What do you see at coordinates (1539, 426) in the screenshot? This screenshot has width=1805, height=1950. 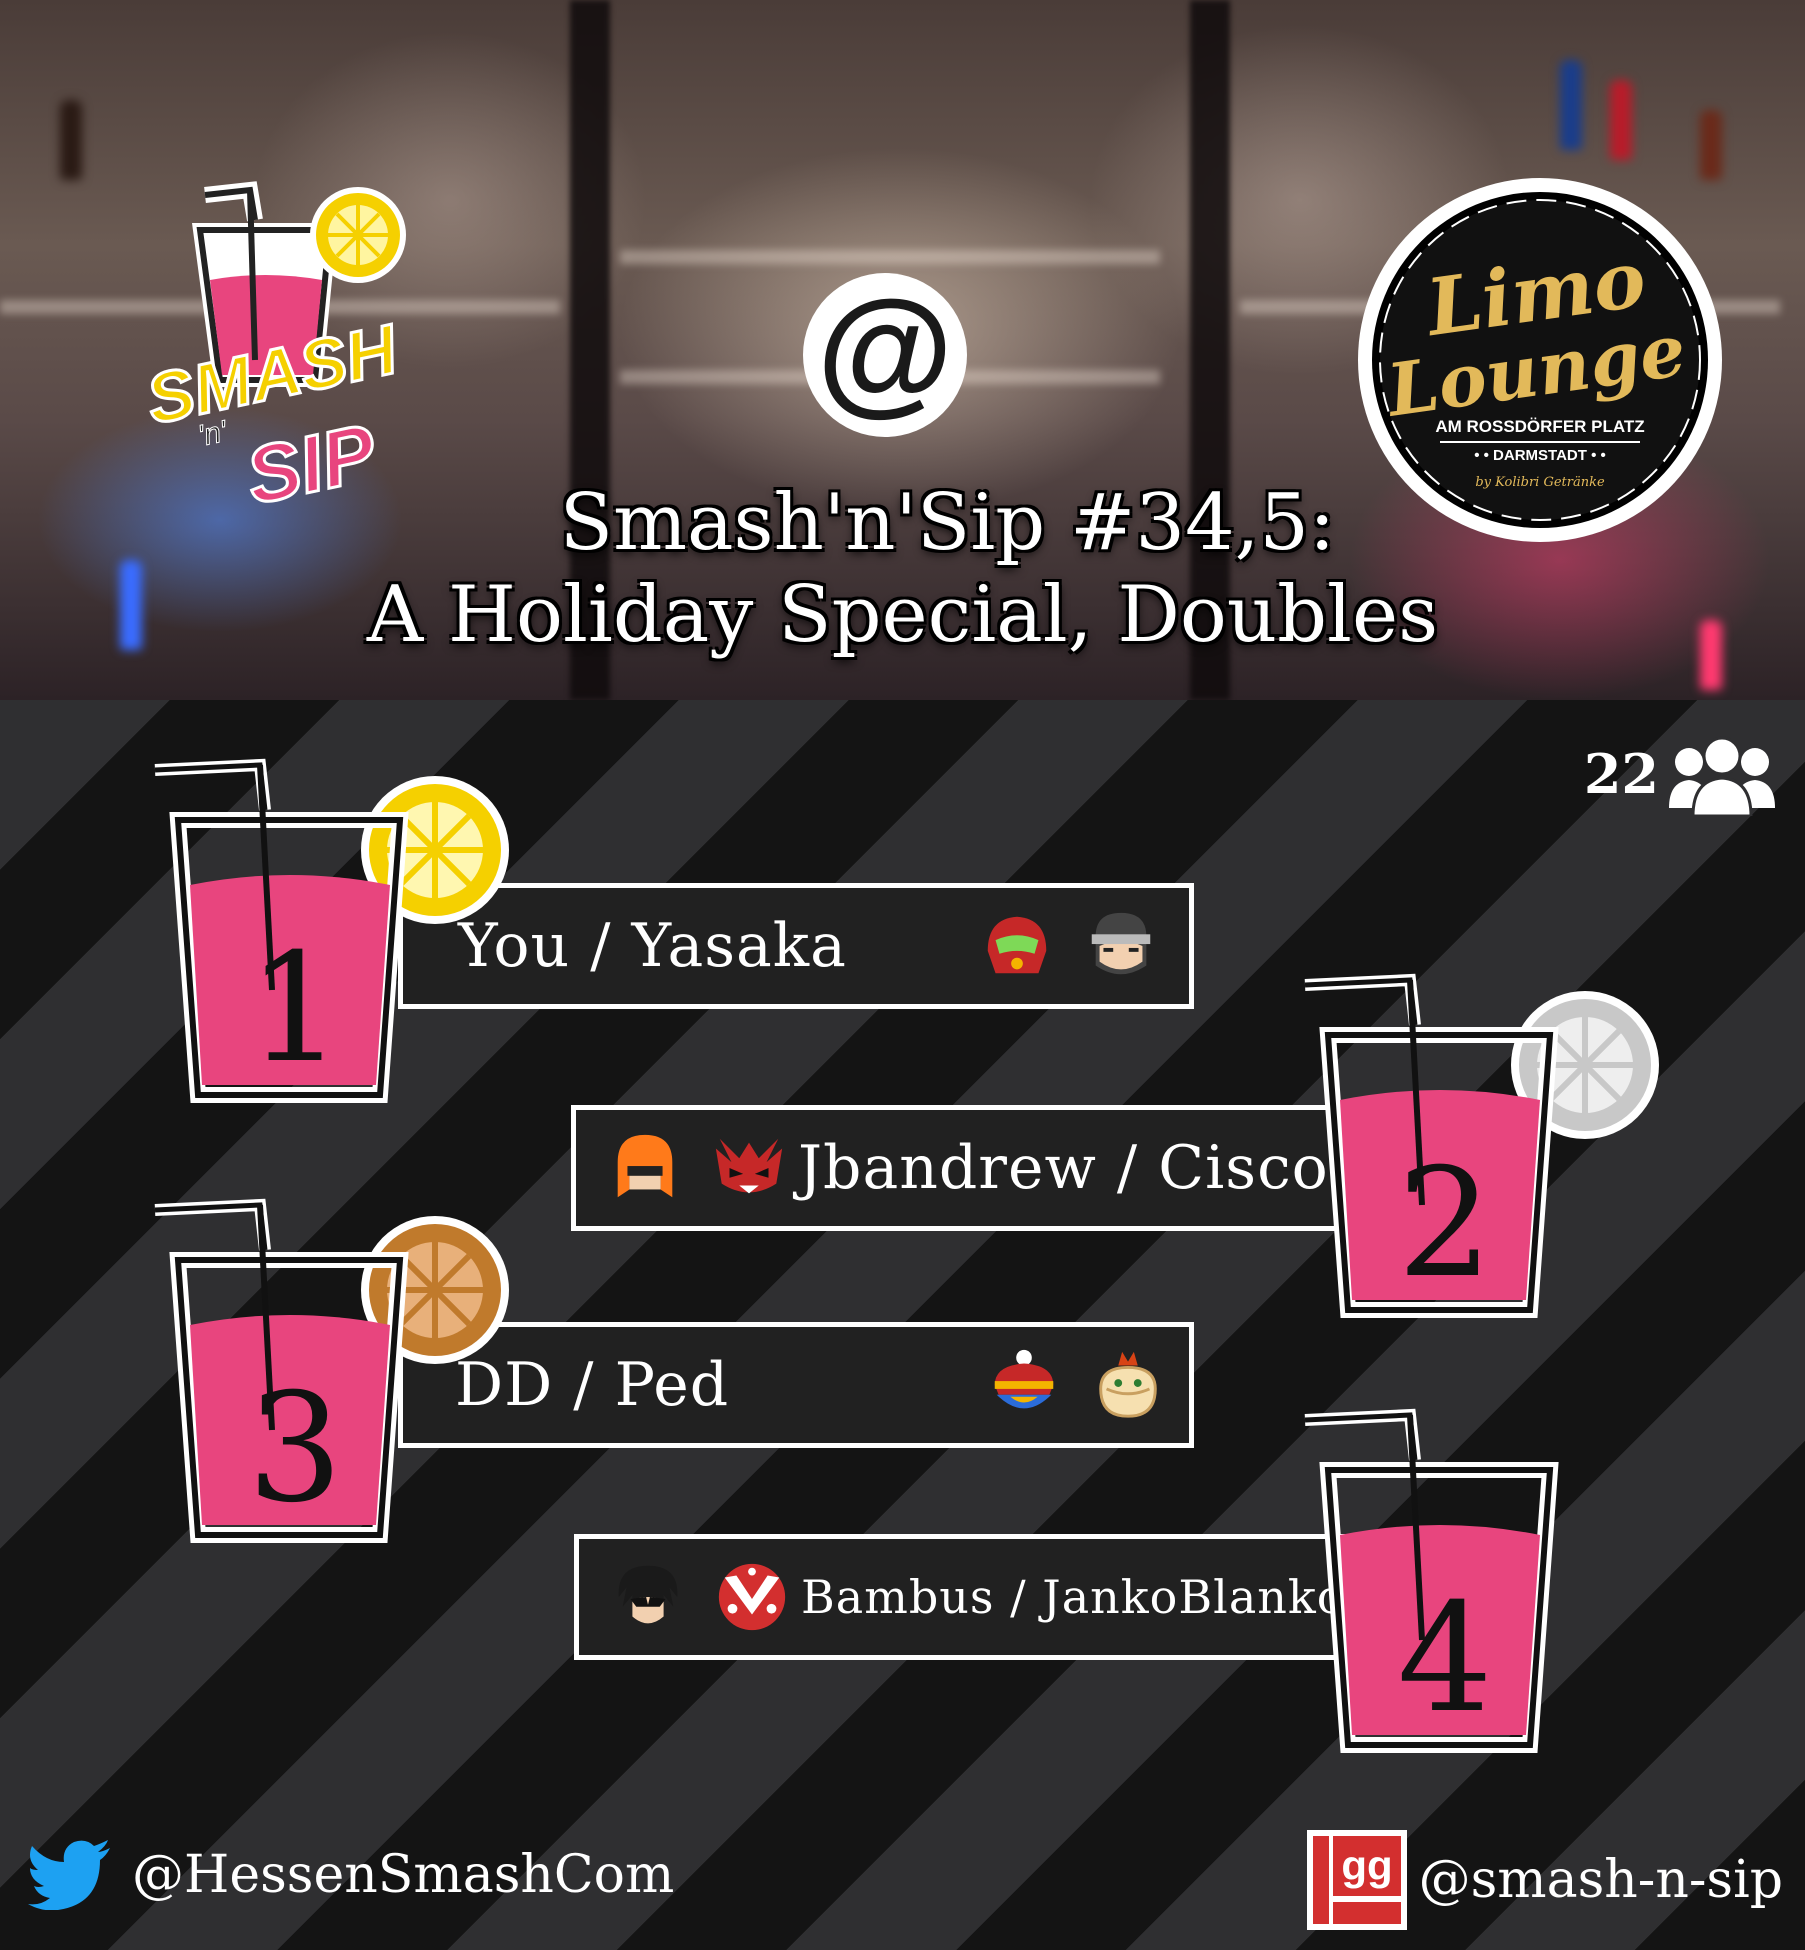 I see `svg-text: AM ROSSDÖRFER PLATZ` at bounding box center [1539, 426].